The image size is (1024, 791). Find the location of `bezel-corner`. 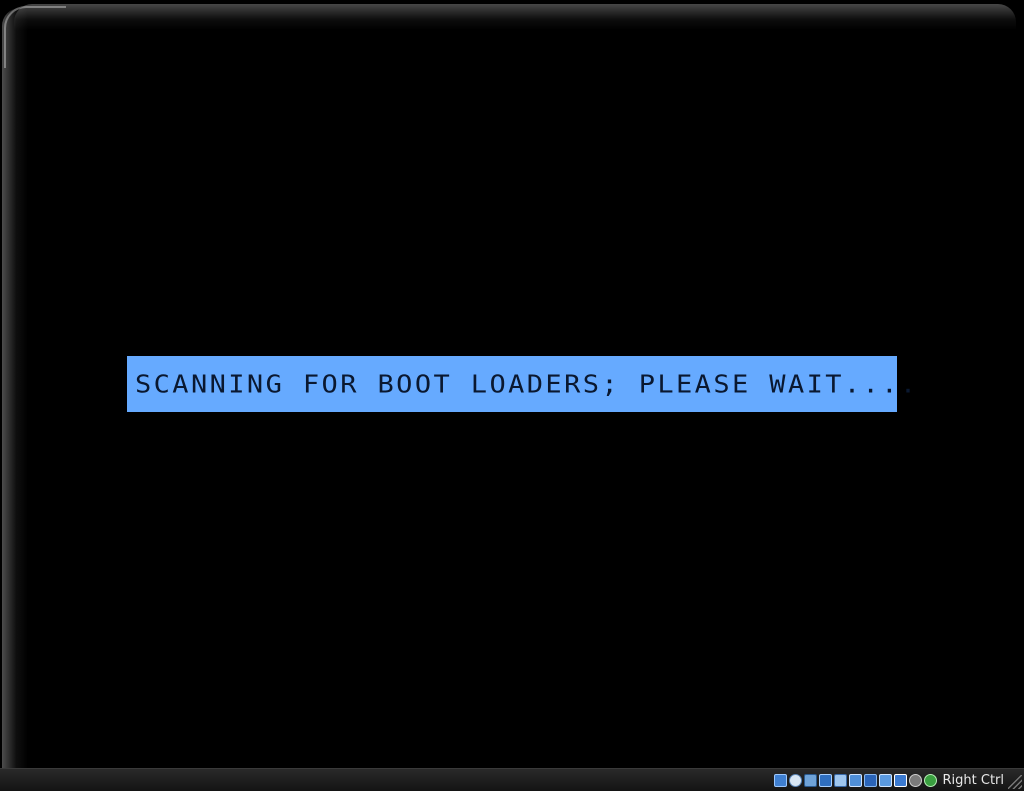

bezel-corner is located at coordinates (35, 37).